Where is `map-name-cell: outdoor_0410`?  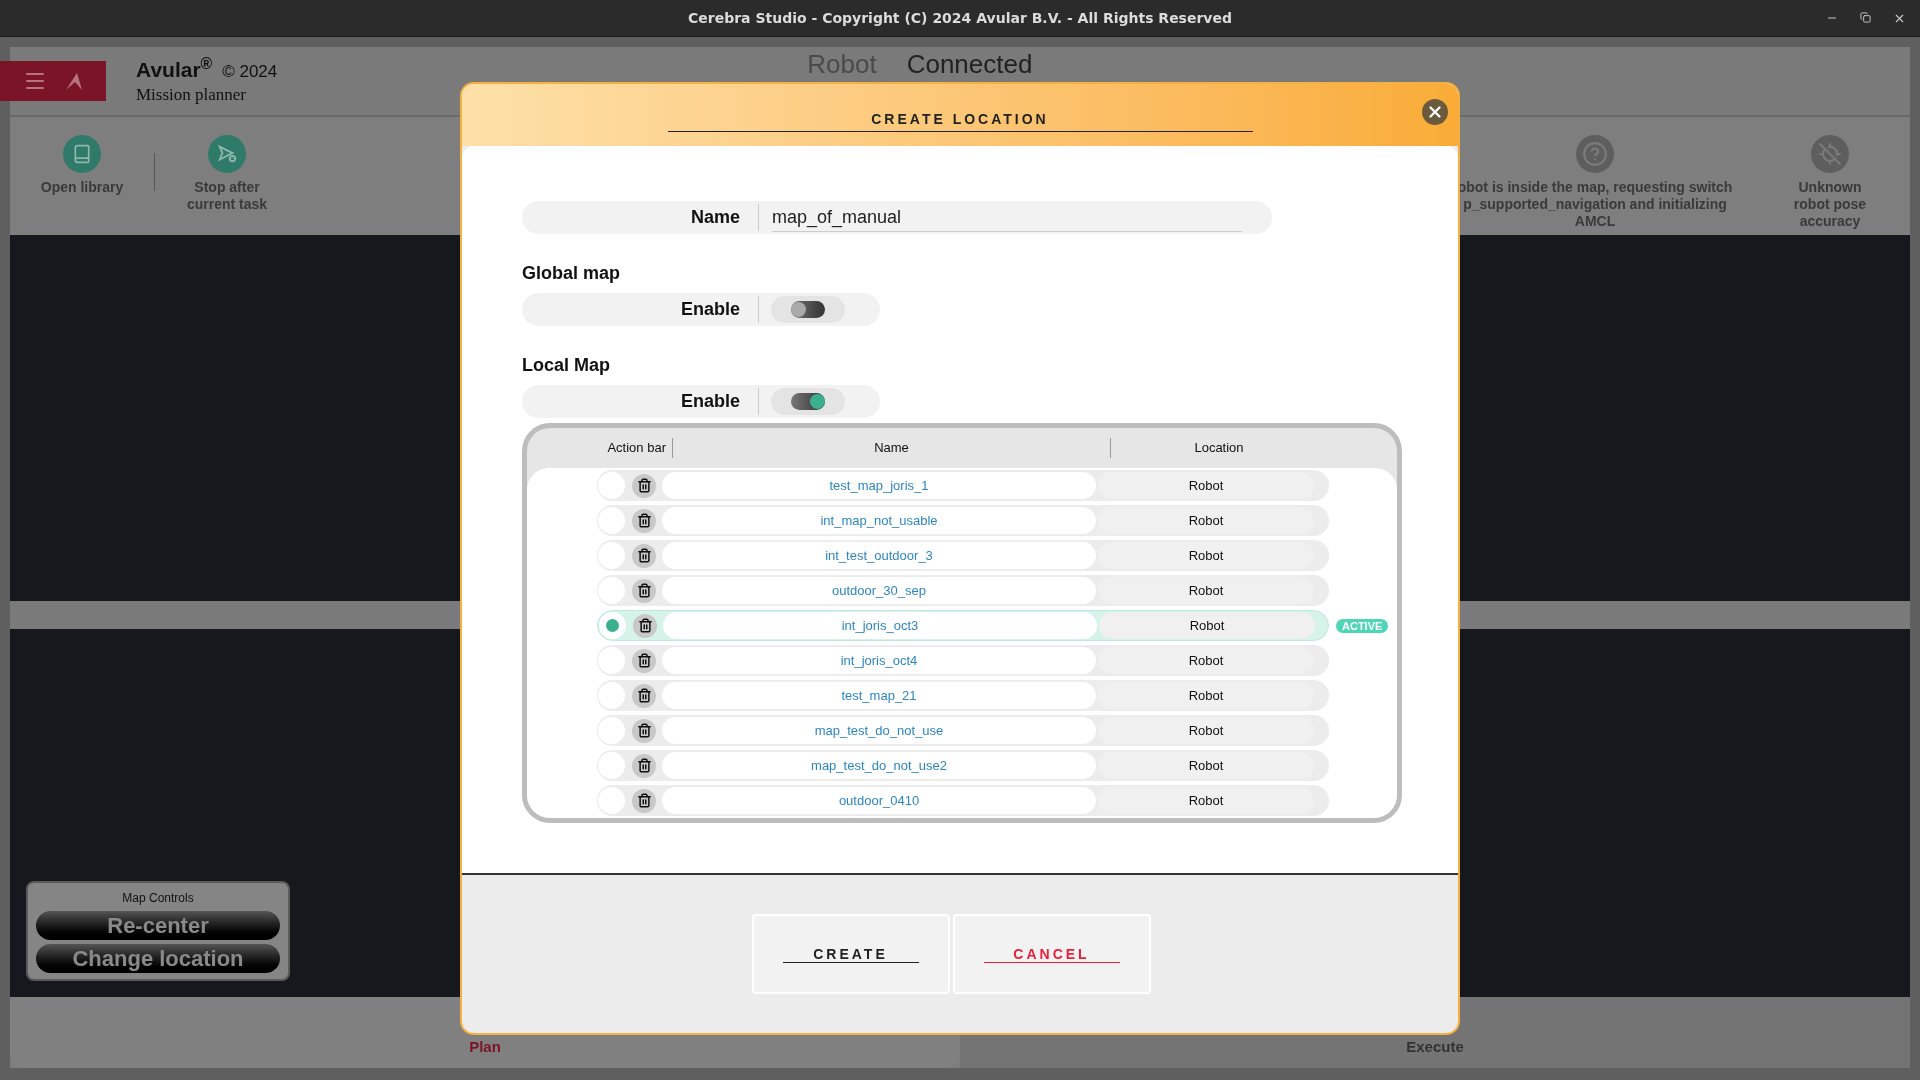
map-name-cell: outdoor_0410 is located at coordinates (879, 800).